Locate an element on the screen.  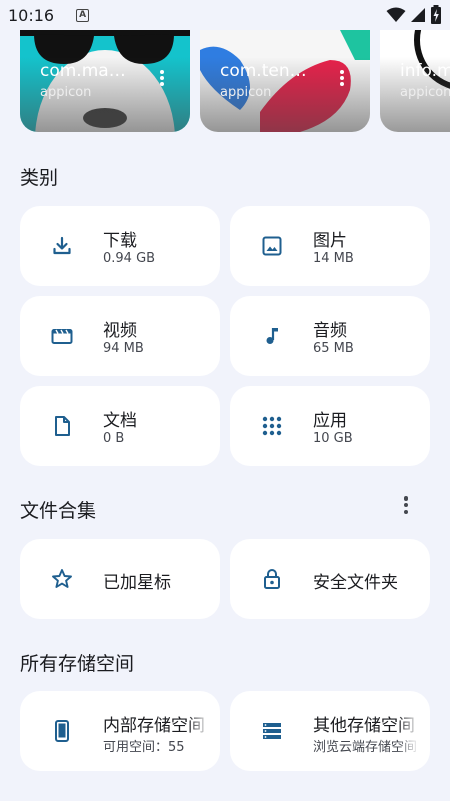
section-title-categories: 类别 is located at coordinates (39, 178).